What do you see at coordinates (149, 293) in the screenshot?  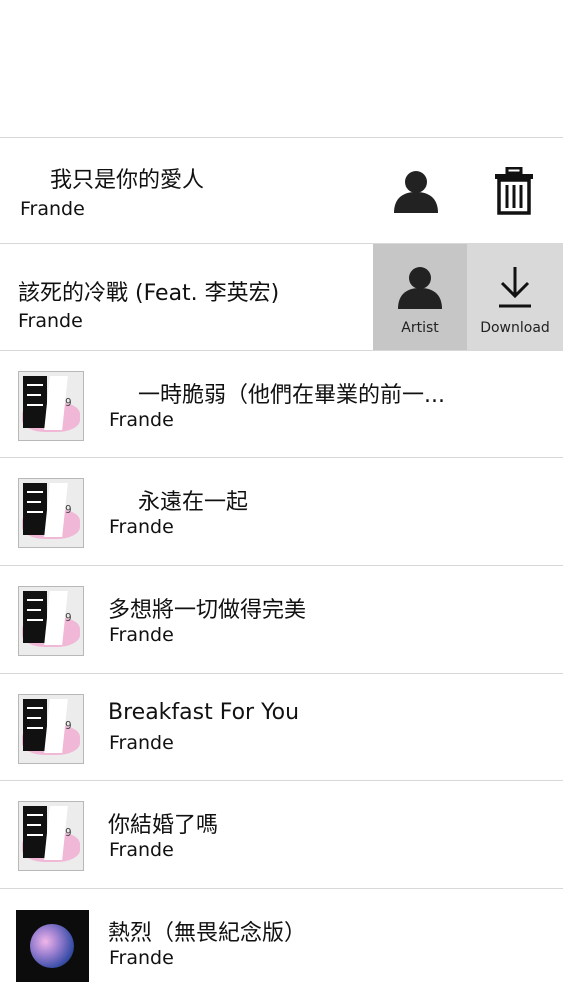 I see `song-title: 該死的冷戰 (Feat. 李英宏)` at bounding box center [149, 293].